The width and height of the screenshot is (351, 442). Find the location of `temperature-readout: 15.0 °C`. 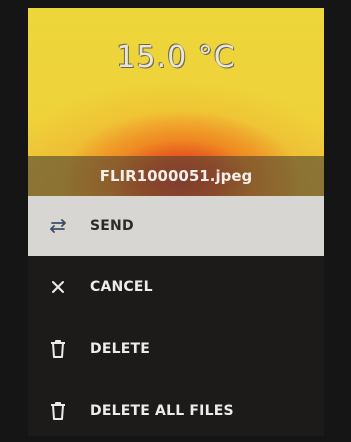

temperature-readout: 15.0 °C is located at coordinates (176, 57).